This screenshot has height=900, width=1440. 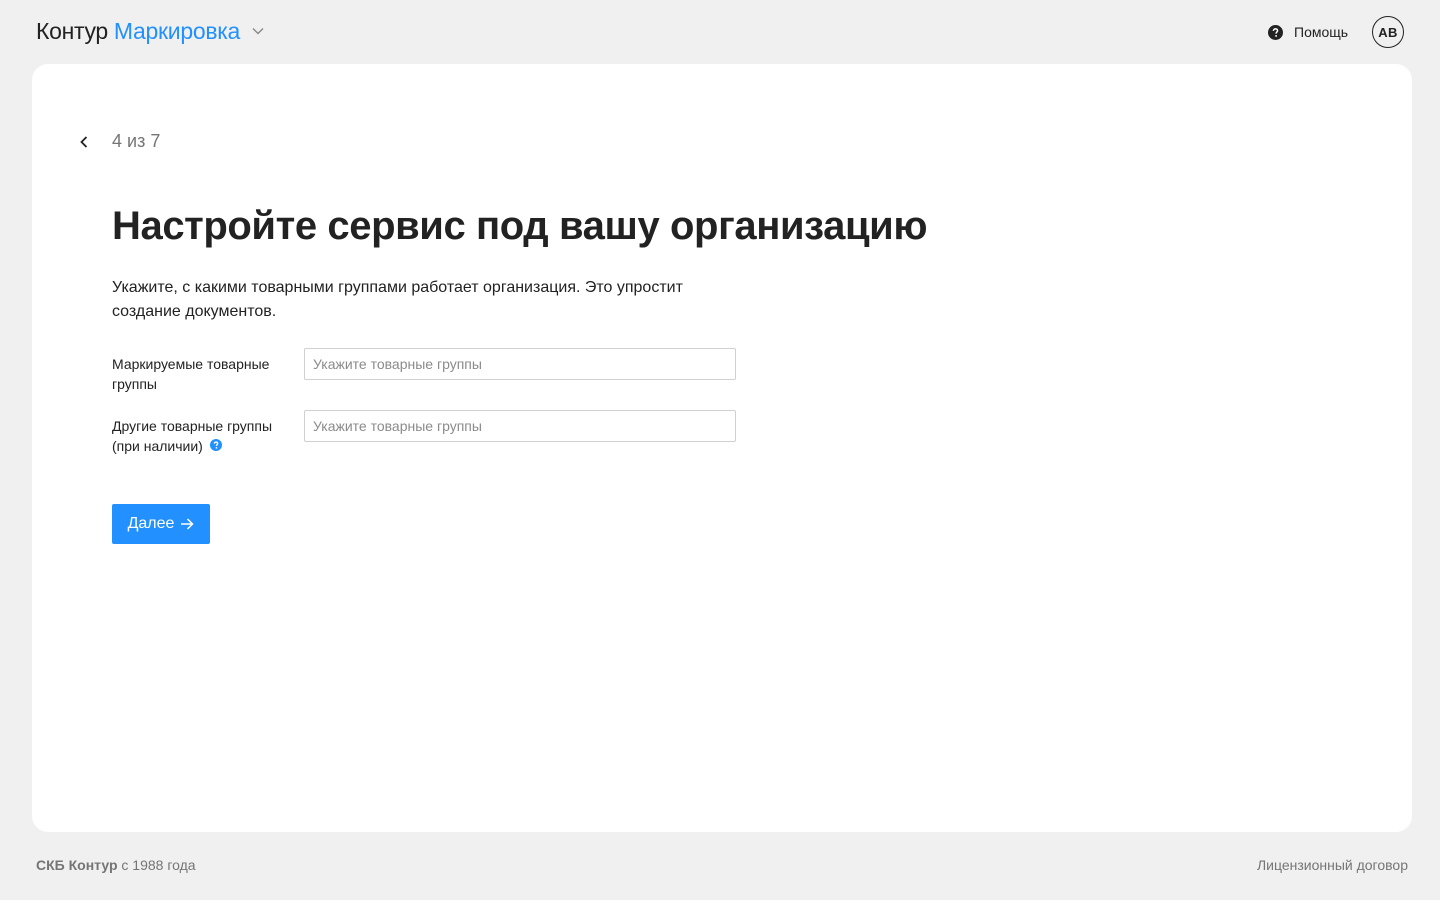 I want to click on product-name: Маркировка, so click(x=176, y=30).